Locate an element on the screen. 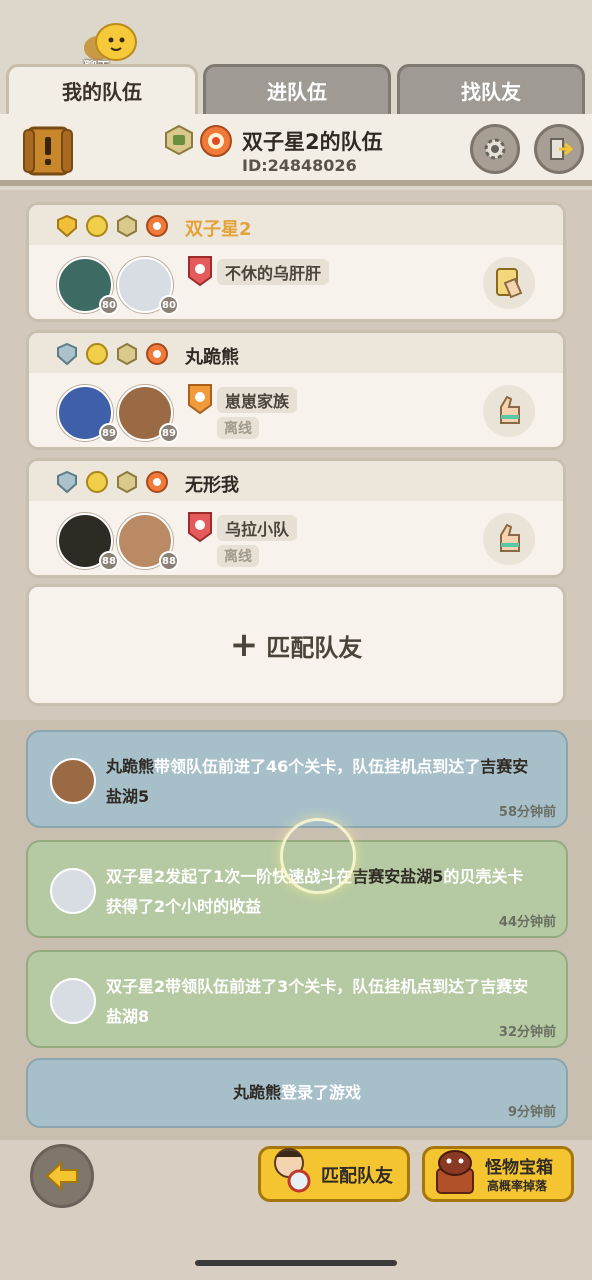 The width and height of the screenshot is (592, 1280). tab-join-team: 进队伍 is located at coordinates (297, 89).